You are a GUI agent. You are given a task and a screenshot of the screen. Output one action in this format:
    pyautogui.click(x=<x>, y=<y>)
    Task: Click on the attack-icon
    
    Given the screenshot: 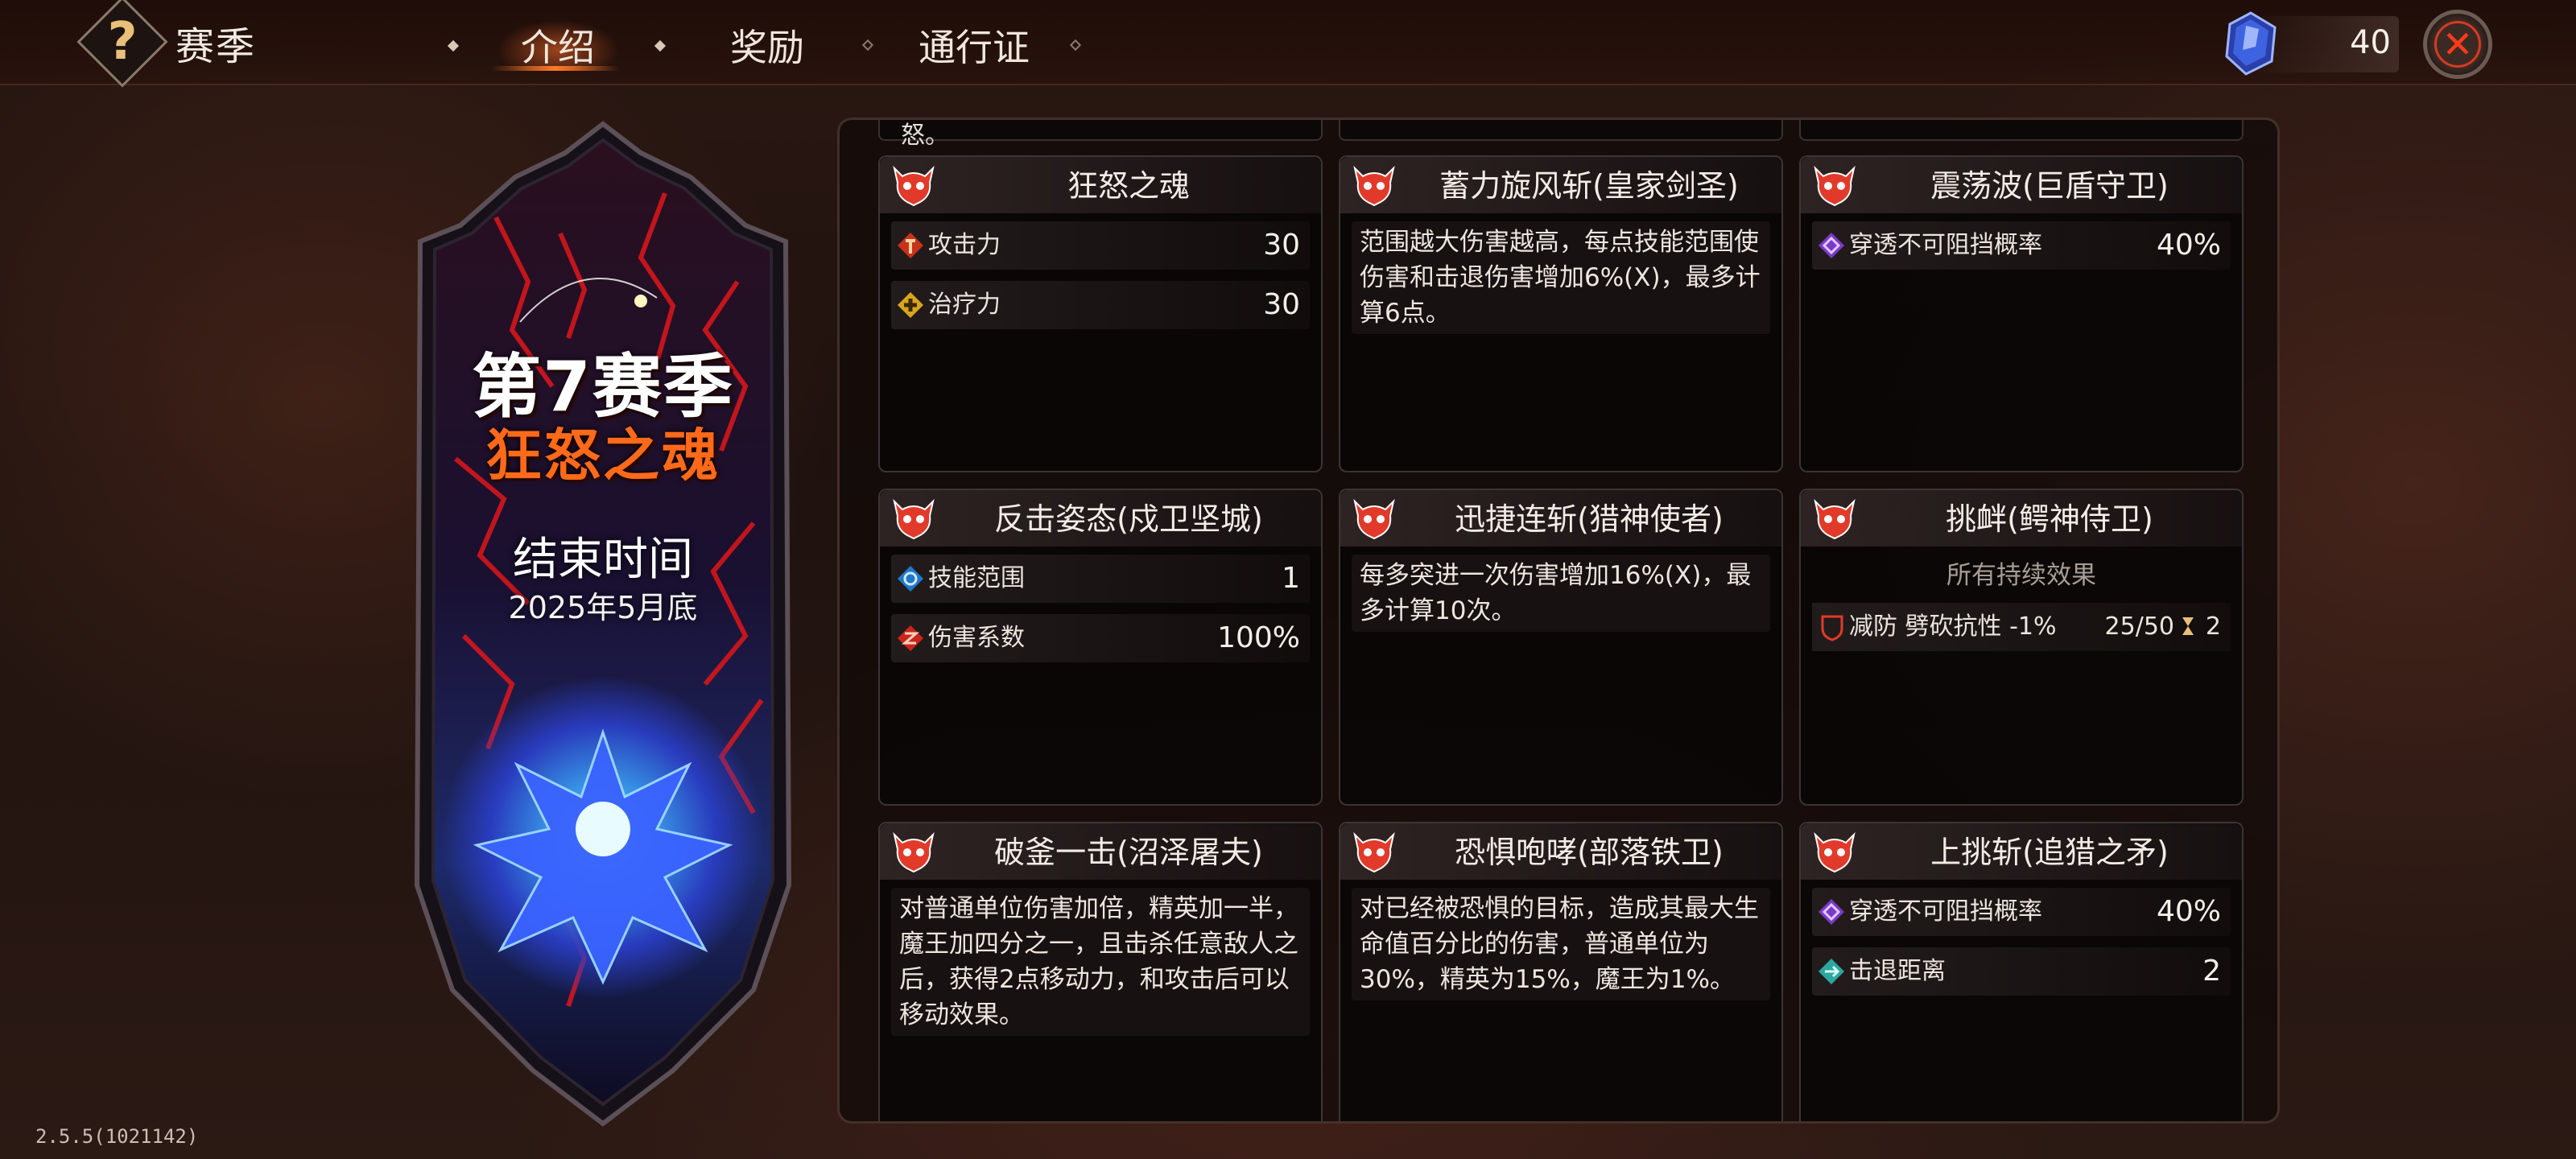 What is the action you would take?
    pyautogui.click(x=910, y=245)
    